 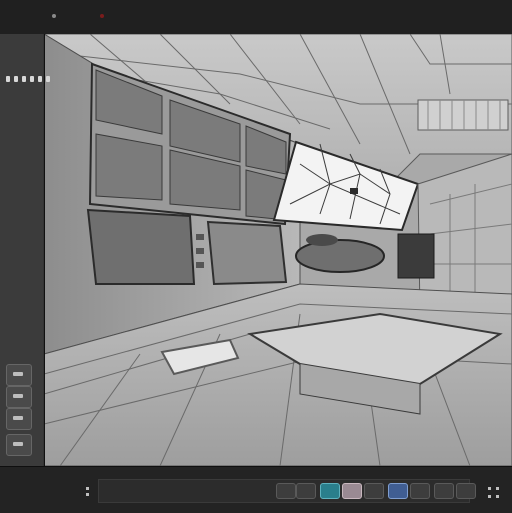 What do you see at coordinates (32, 79) in the screenshot?
I see `play-icon` at bounding box center [32, 79].